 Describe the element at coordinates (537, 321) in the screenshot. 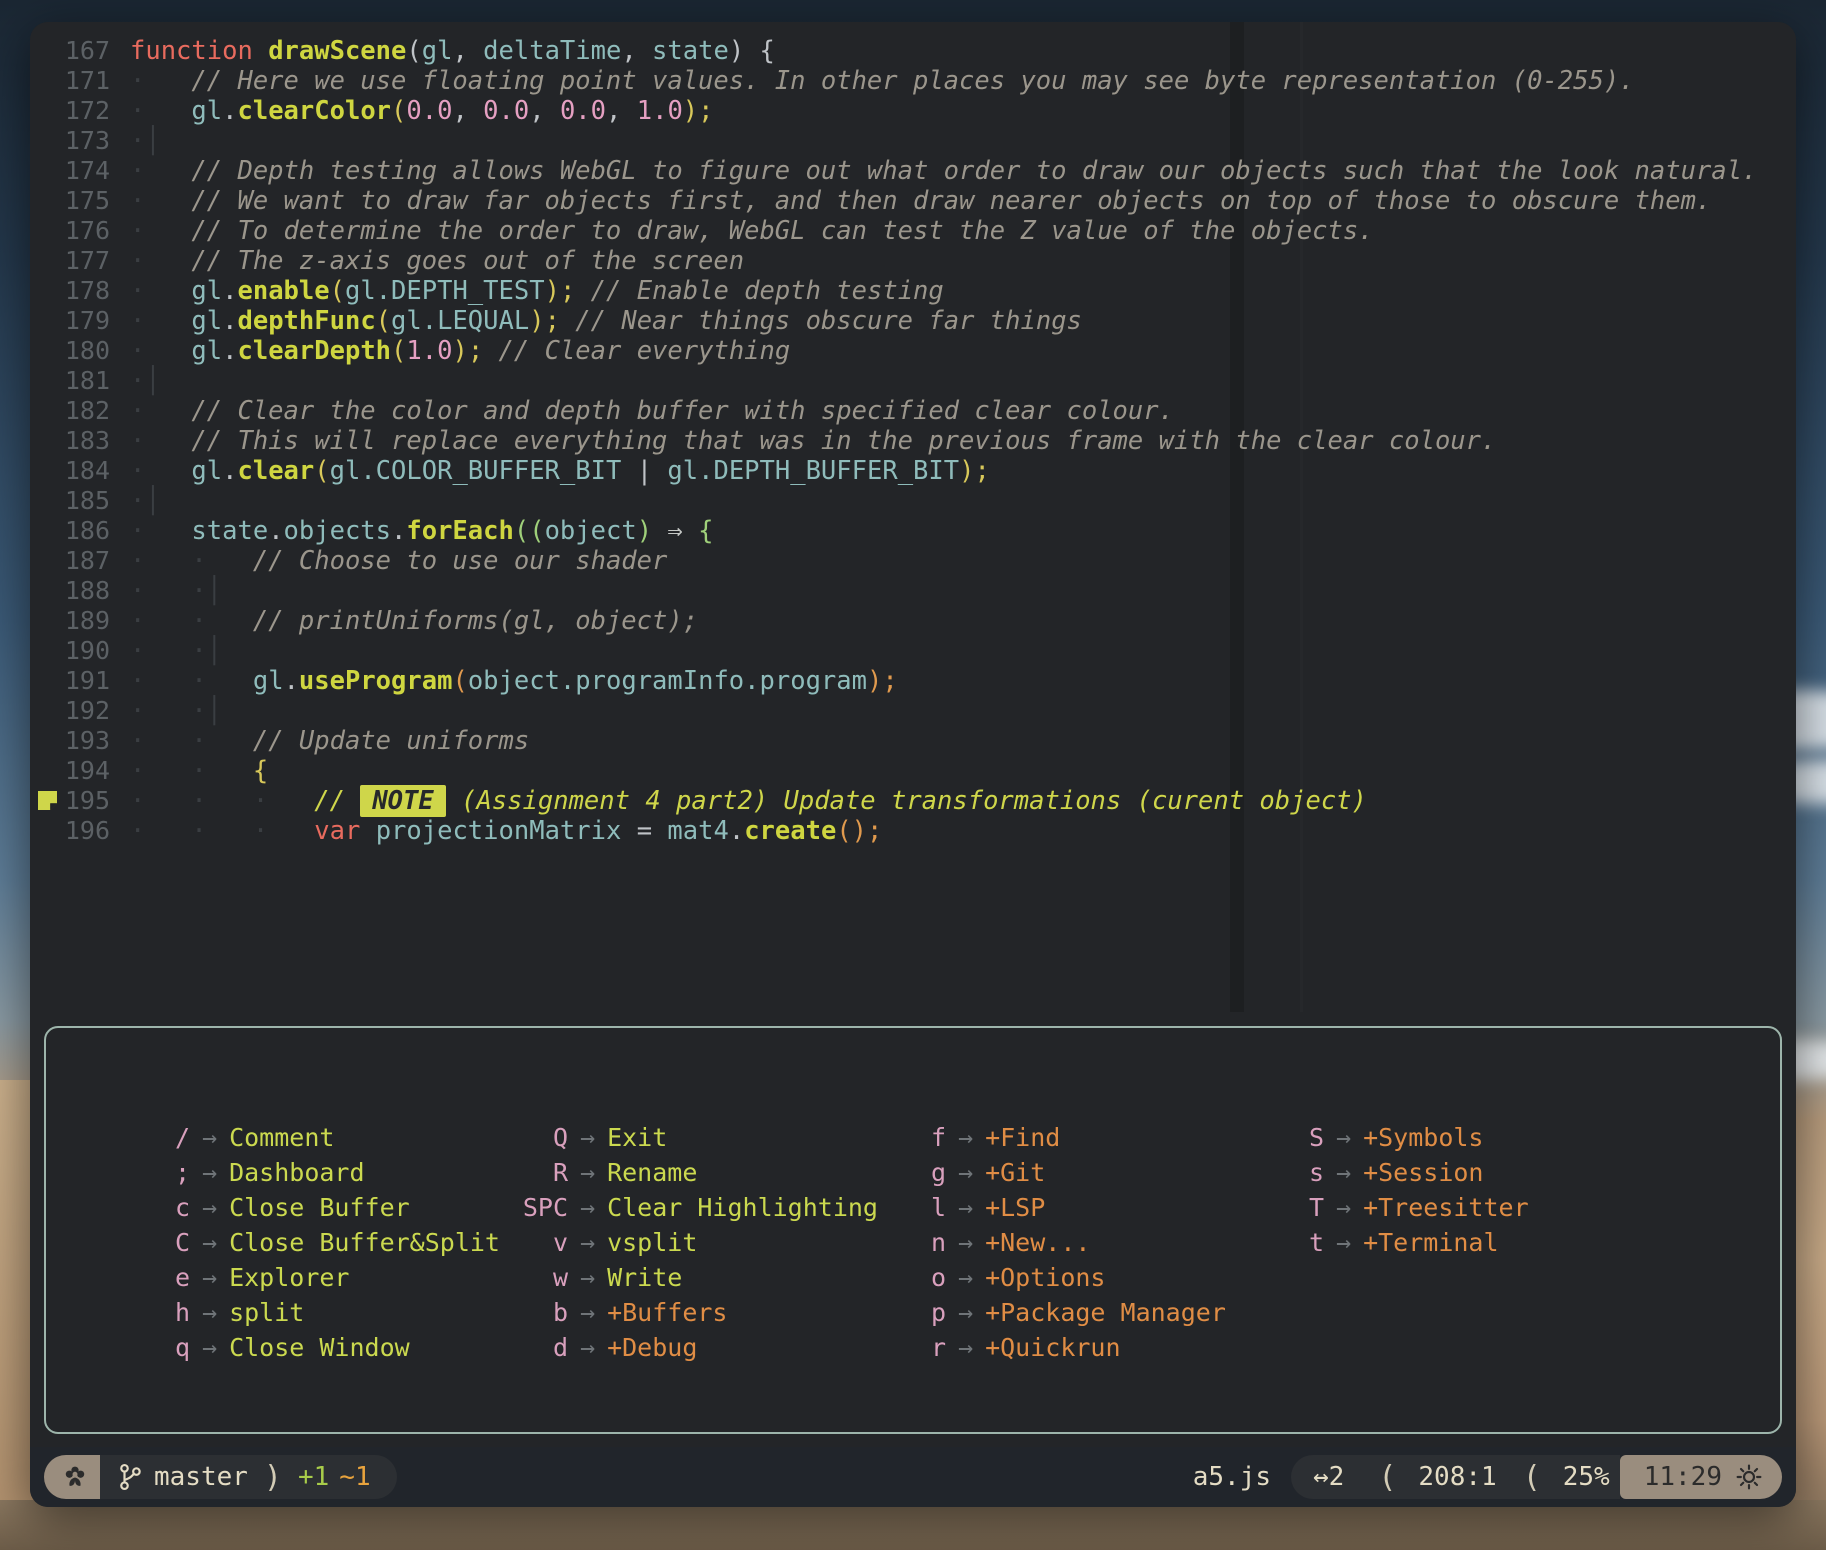

I see `code-token: )` at that location.